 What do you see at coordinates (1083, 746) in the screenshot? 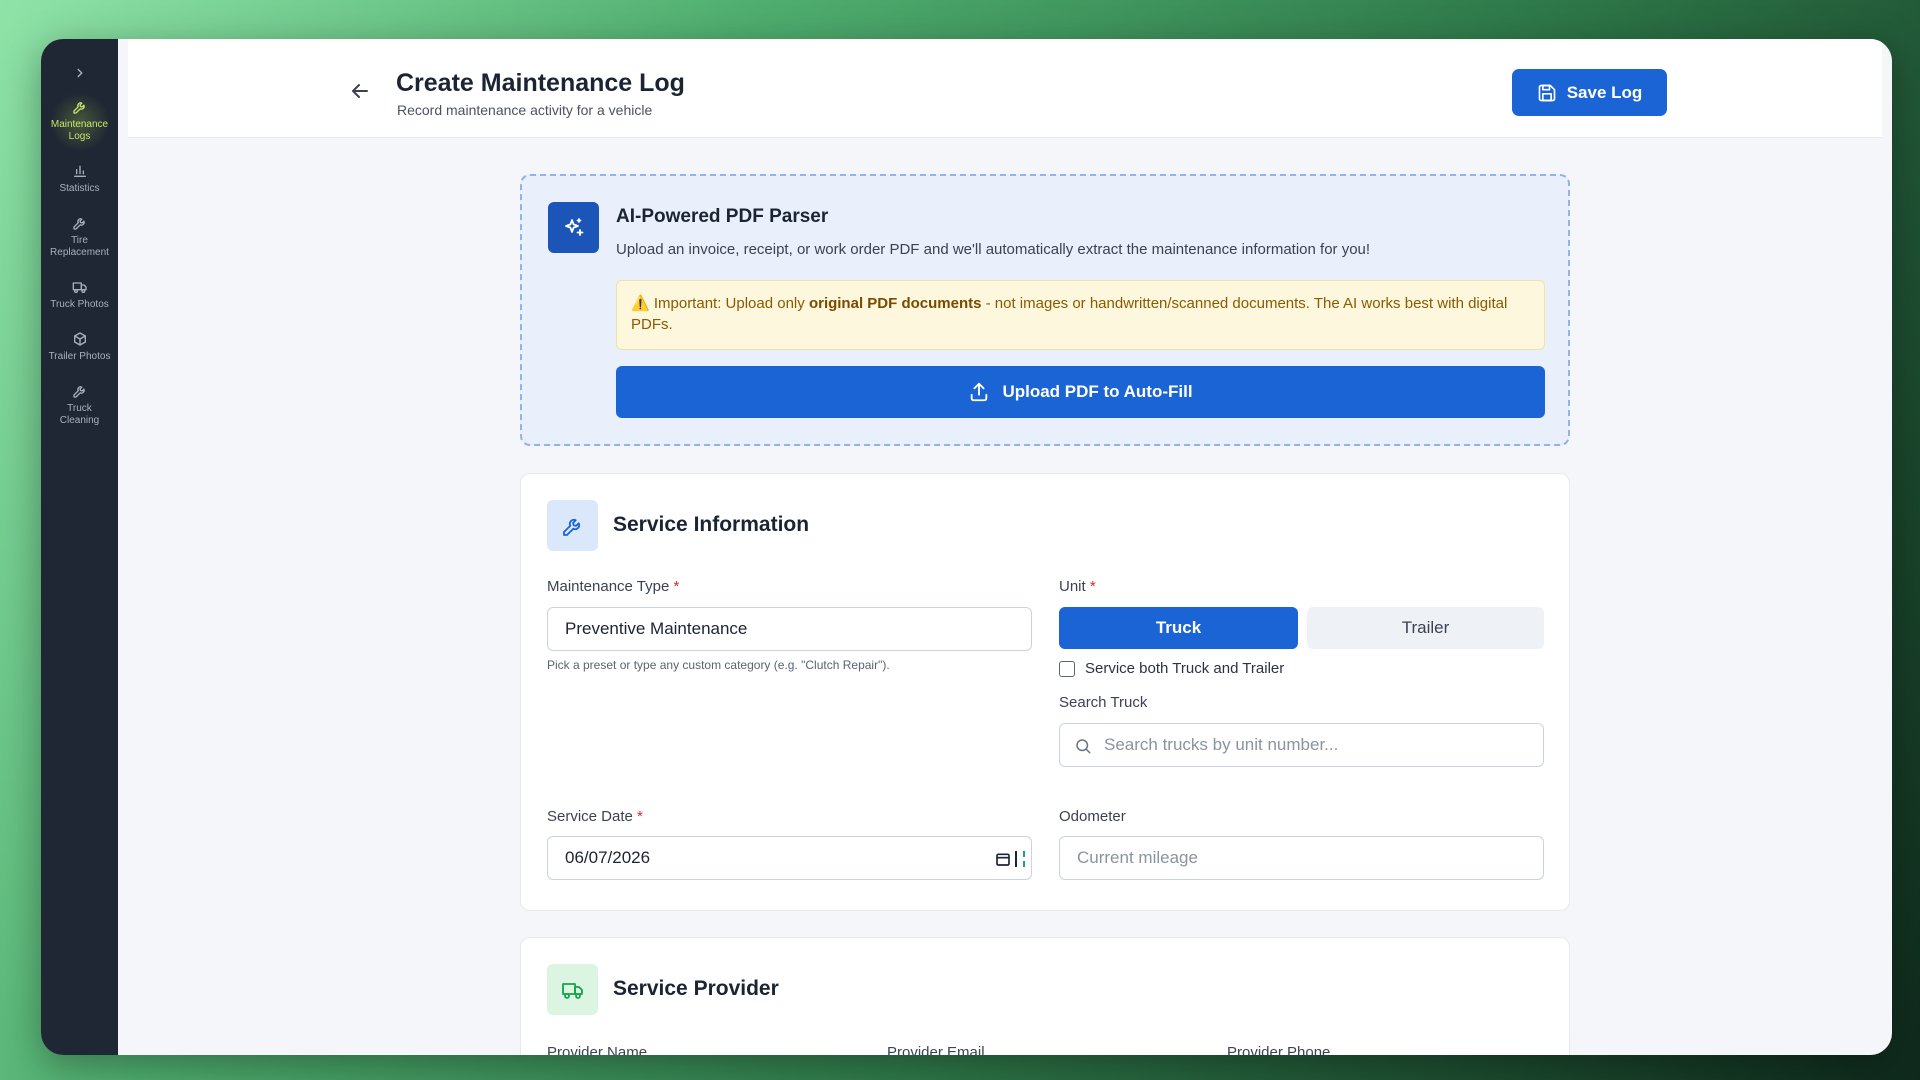
I see `search-icon` at bounding box center [1083, 746].